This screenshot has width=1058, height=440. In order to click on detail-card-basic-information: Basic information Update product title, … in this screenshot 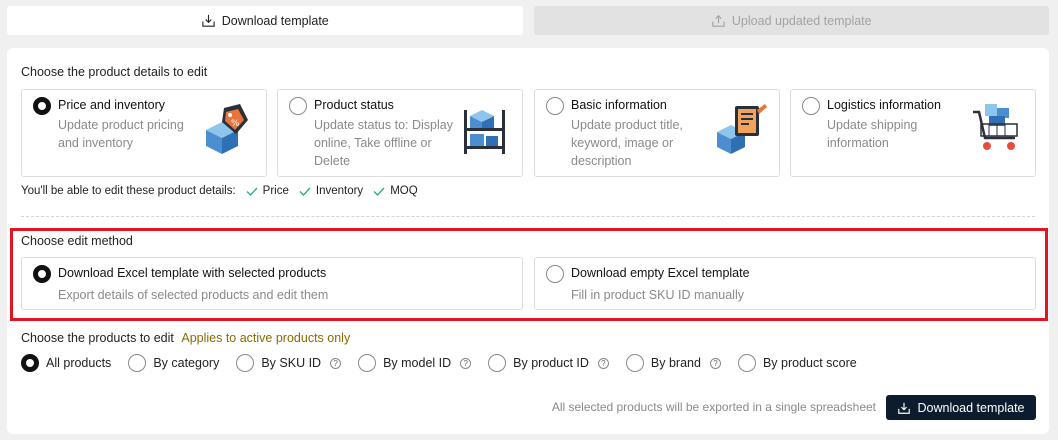, I will do `click(657, 133)`.